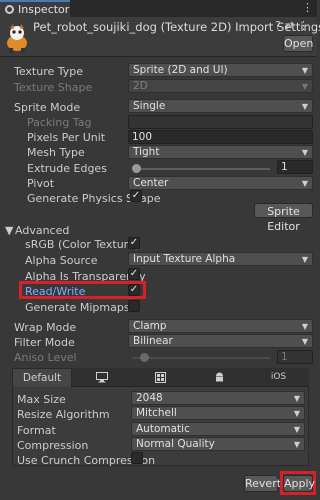 The height and width of the screenshot is (500, 320). What do you see at coordinates (56, 152) in the screenshot?
I see `mesh-type-label: Mesh Type` at bounding box center [56, 152].